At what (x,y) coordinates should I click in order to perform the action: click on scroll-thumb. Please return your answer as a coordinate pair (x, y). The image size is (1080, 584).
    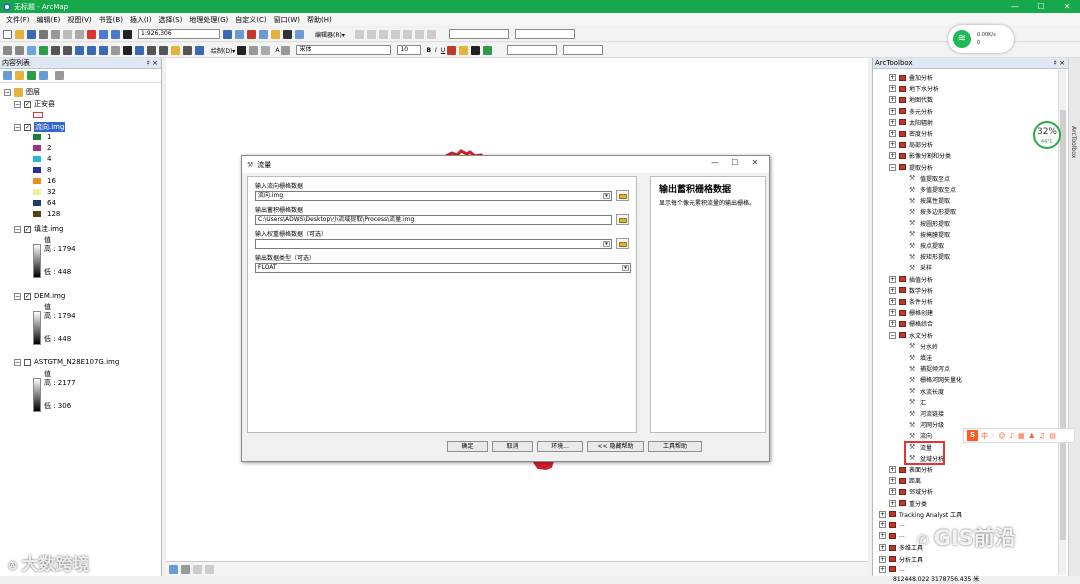
    Looking at the image, I should click on (1063, 325).